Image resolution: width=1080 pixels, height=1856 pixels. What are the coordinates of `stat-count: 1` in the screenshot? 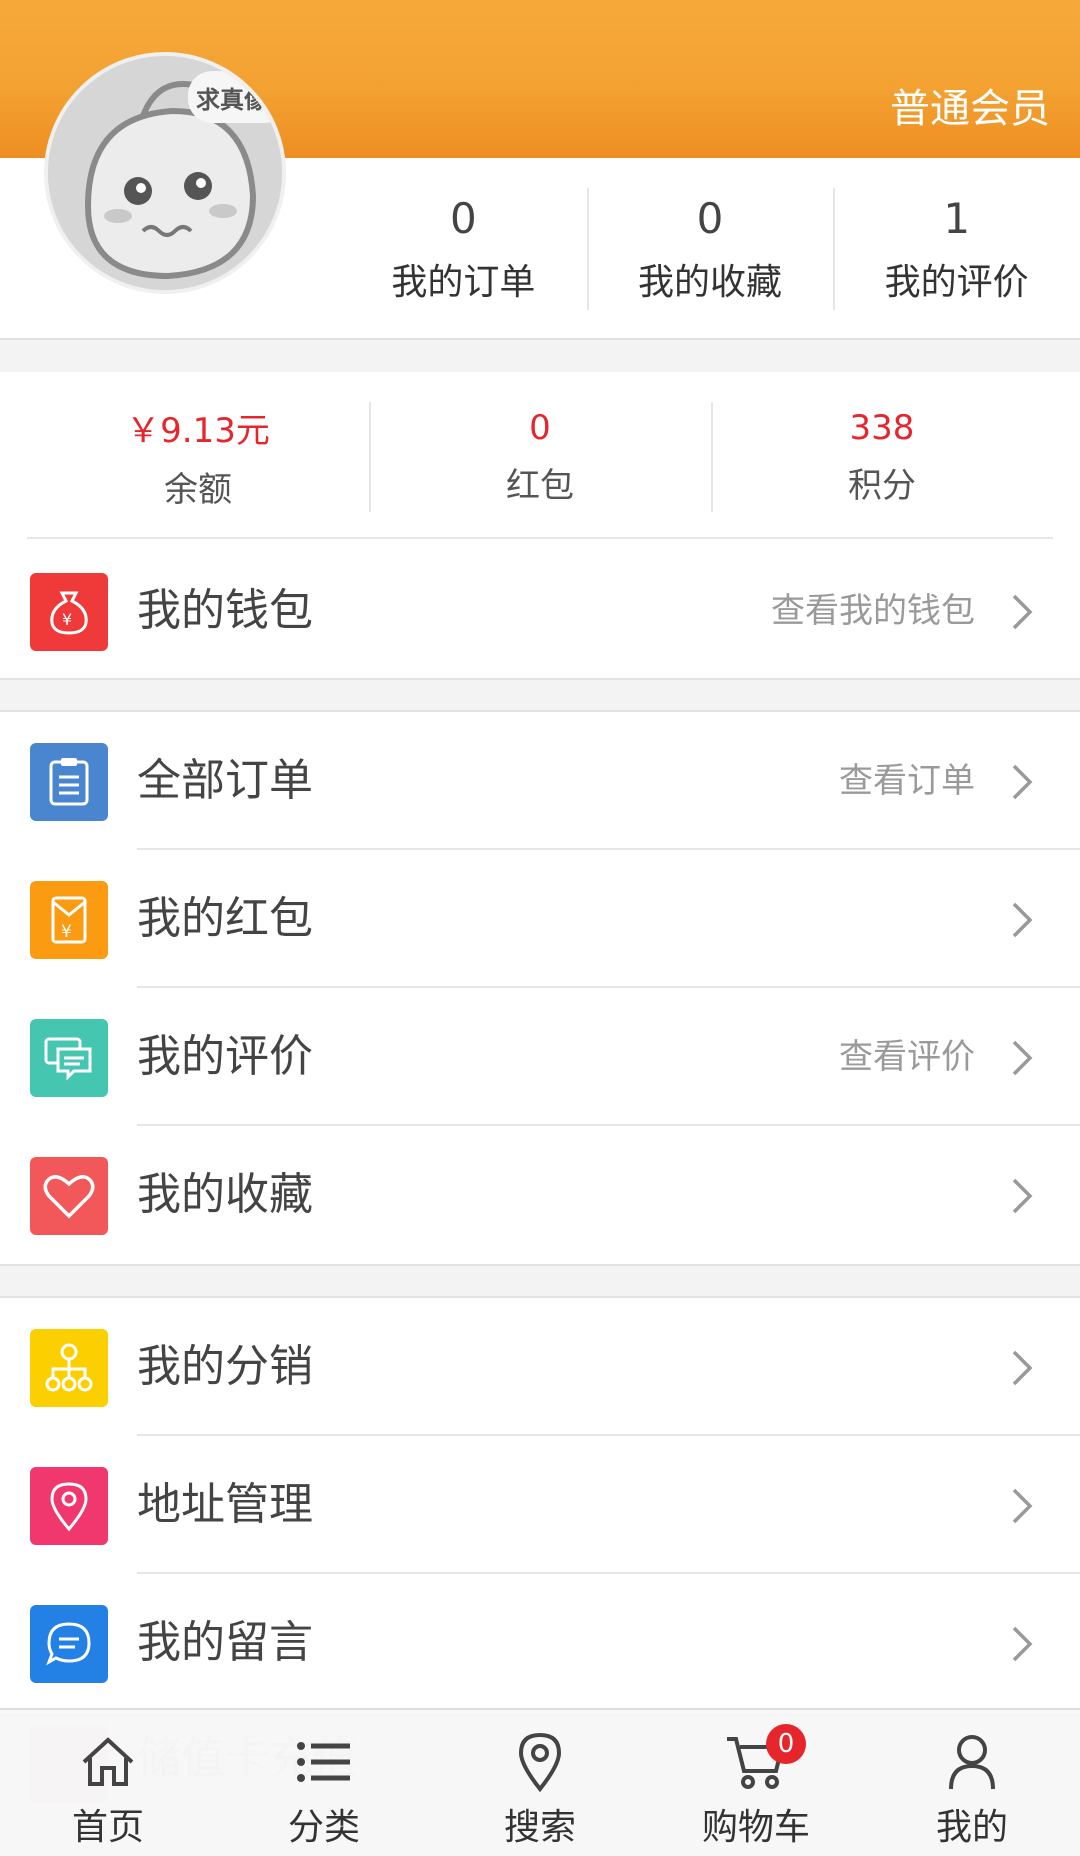 It's located at (957, 218).